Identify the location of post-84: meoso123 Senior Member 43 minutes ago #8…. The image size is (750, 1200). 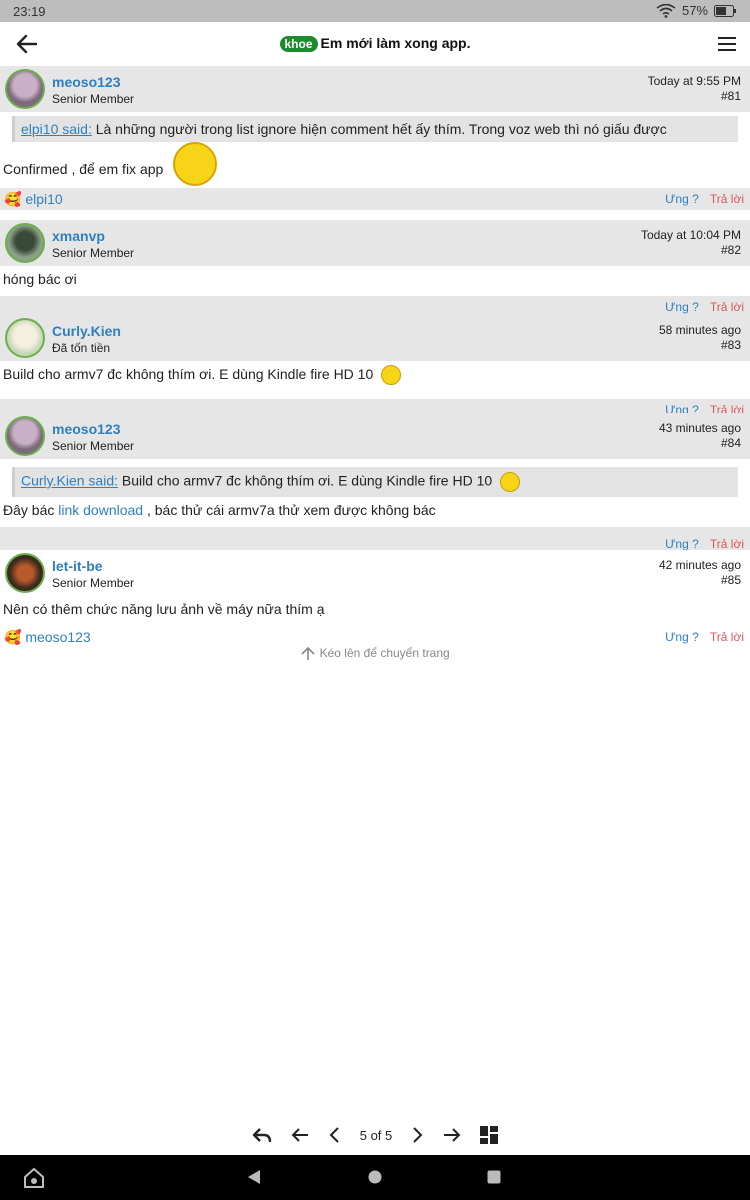
(375, 487).